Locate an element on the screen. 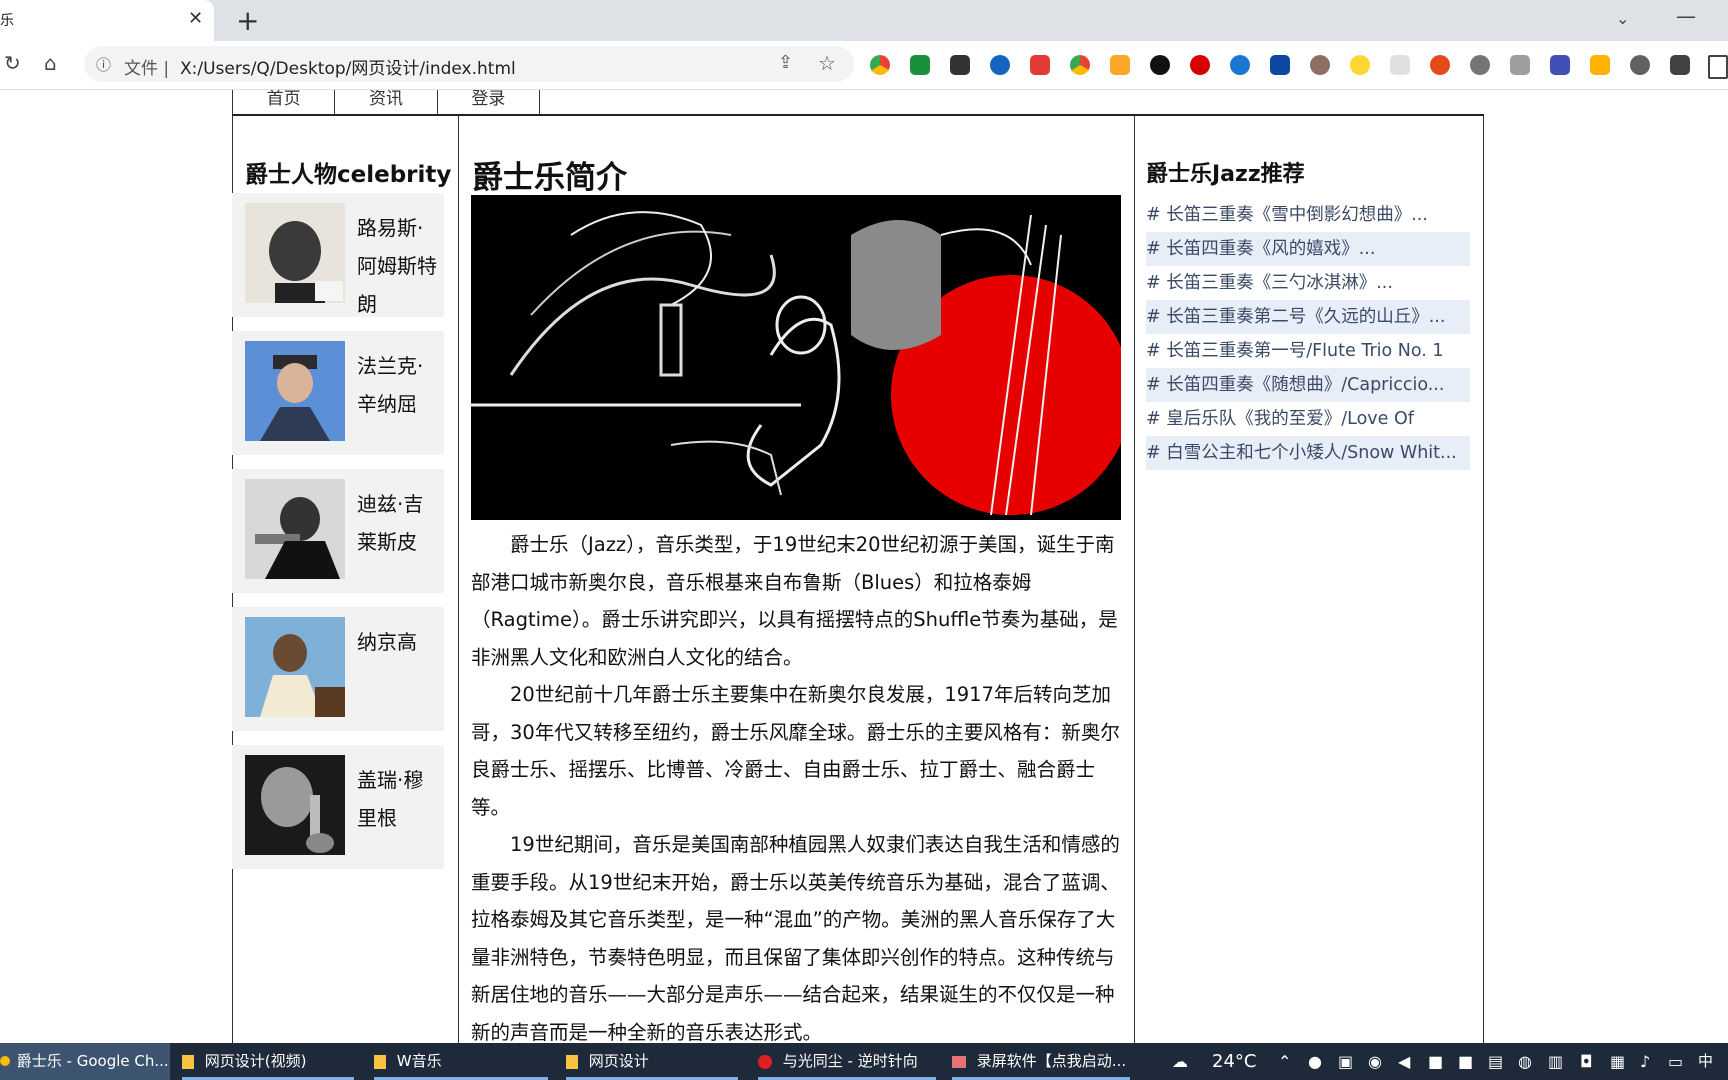 The height and width of the screenshot is (1080, 1728). file-label: 文件 | is located at coordinates (147, 69).